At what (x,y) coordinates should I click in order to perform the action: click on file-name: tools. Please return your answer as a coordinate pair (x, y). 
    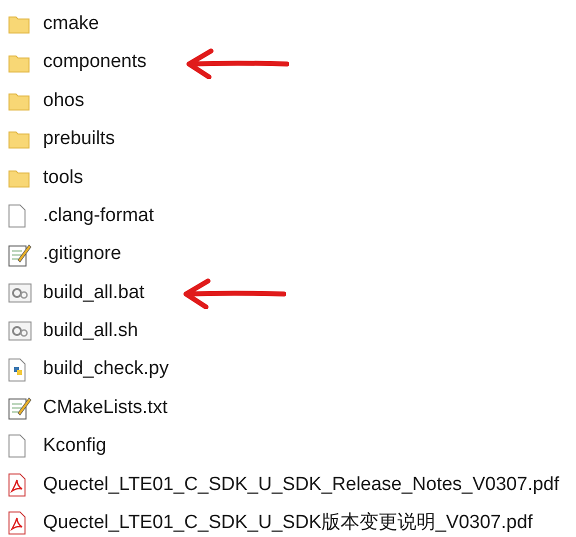
    Looking at the image, I should click on (63, 178).